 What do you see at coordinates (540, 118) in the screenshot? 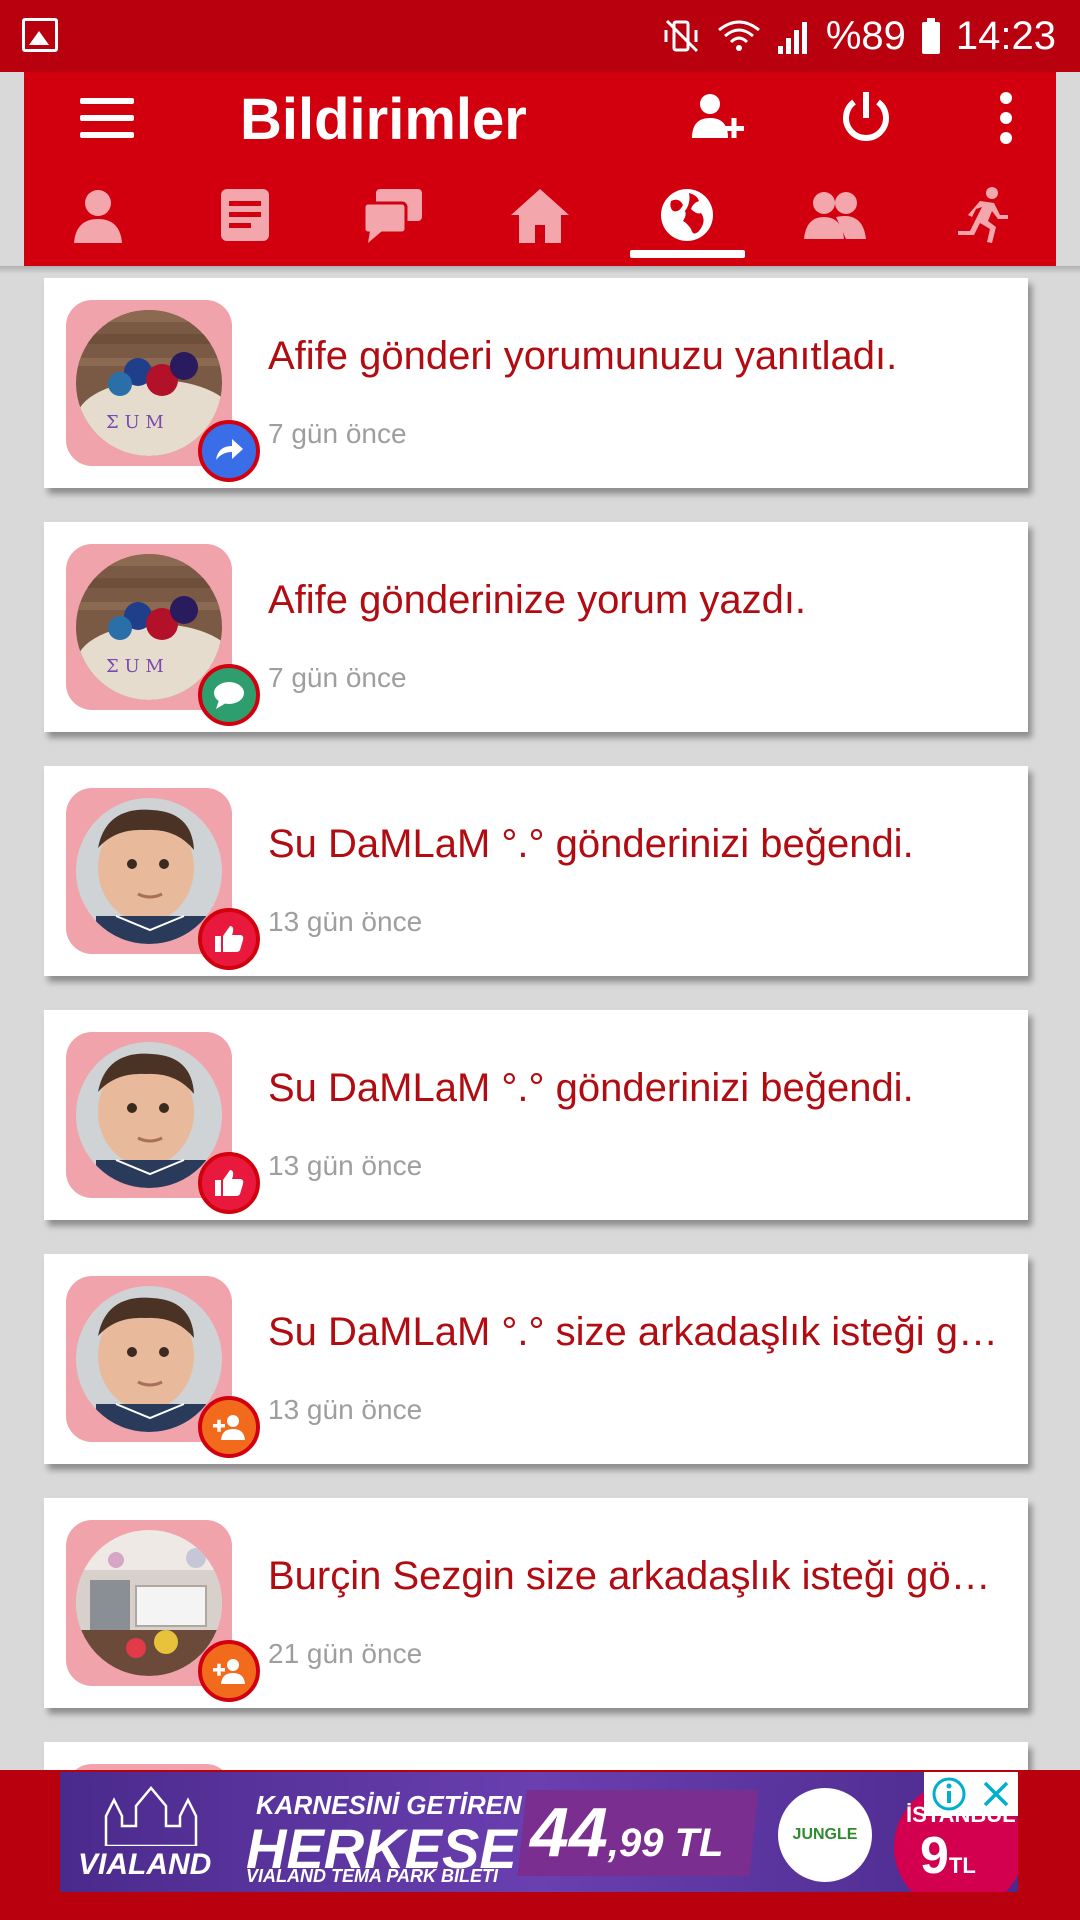
I see `app-toolbar: Bildirimler` at bounding box center [540, 118].